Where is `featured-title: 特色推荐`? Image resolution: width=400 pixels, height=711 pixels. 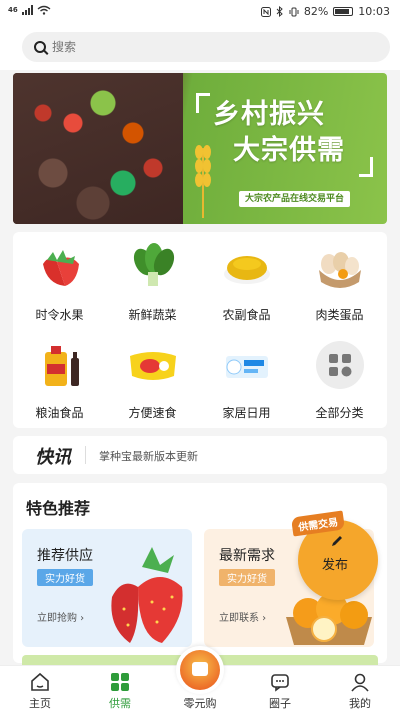 featured-title: 特色推荐 is located at coordinates (58, 508).